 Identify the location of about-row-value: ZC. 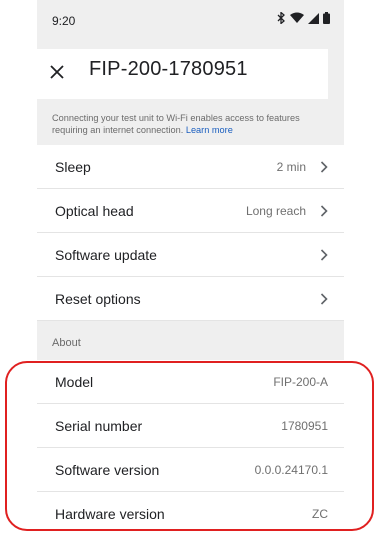
(320, 514).